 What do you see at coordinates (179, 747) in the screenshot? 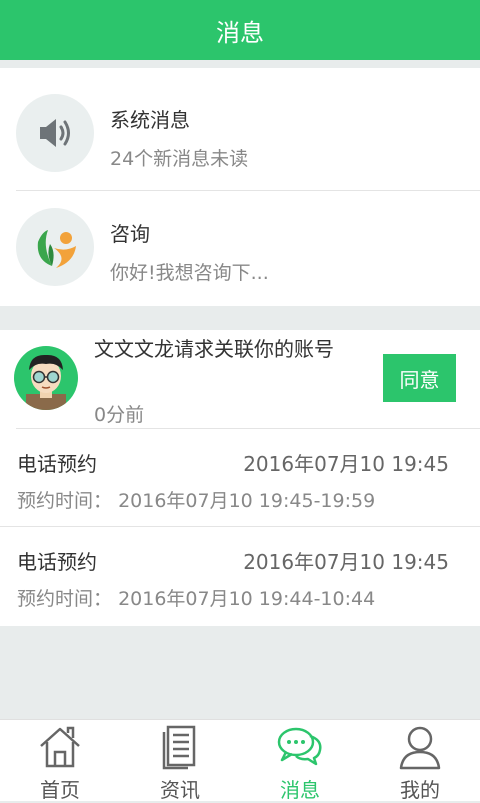
I see `news-icon` at bounding box center [179, 747].